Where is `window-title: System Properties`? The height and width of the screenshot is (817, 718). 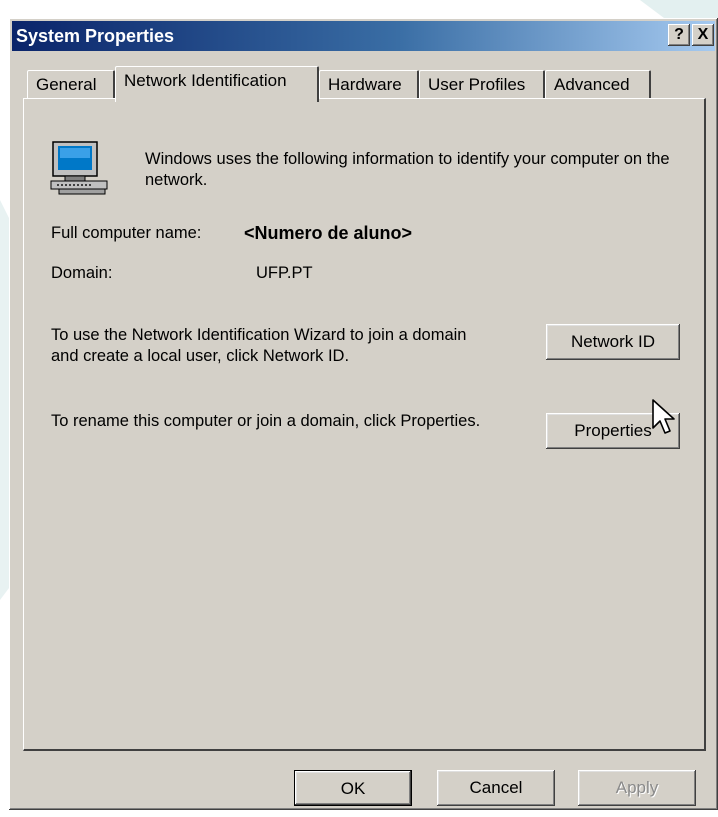 window-title: System Properties is located at coordinates (95, 36).